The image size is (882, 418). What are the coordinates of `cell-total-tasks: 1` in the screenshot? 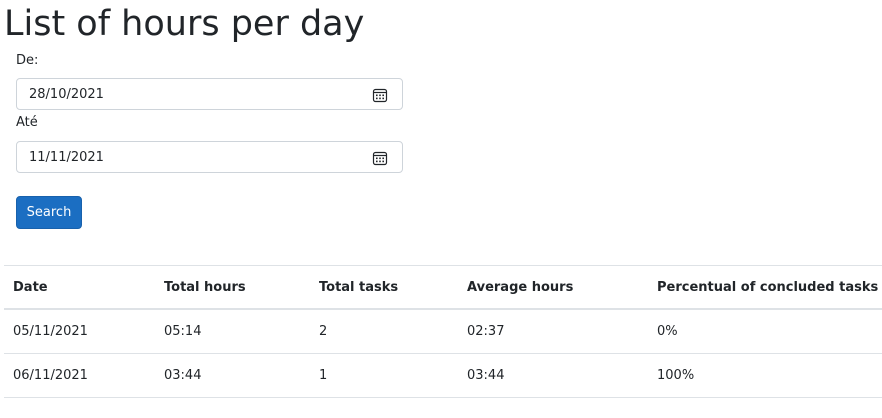 It's located at (323, 375).